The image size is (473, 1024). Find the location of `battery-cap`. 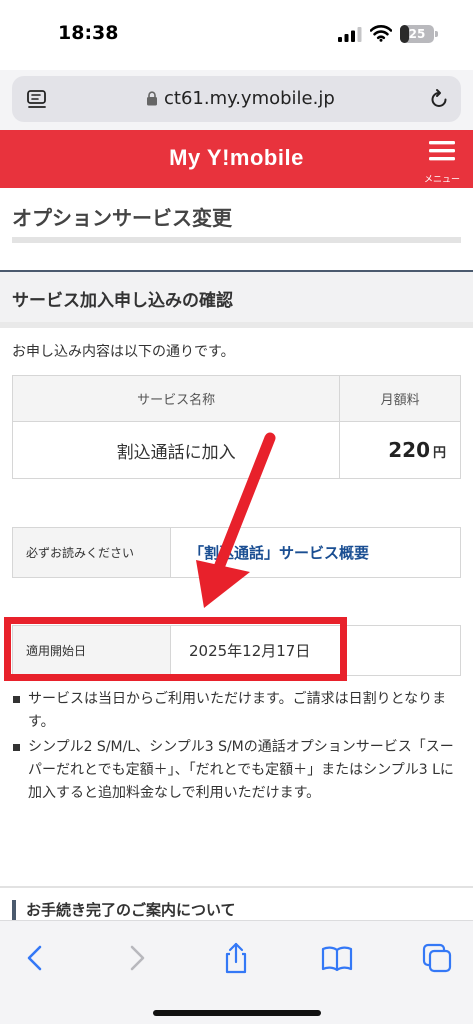

battery-cap is located at coordinates (436, 34).